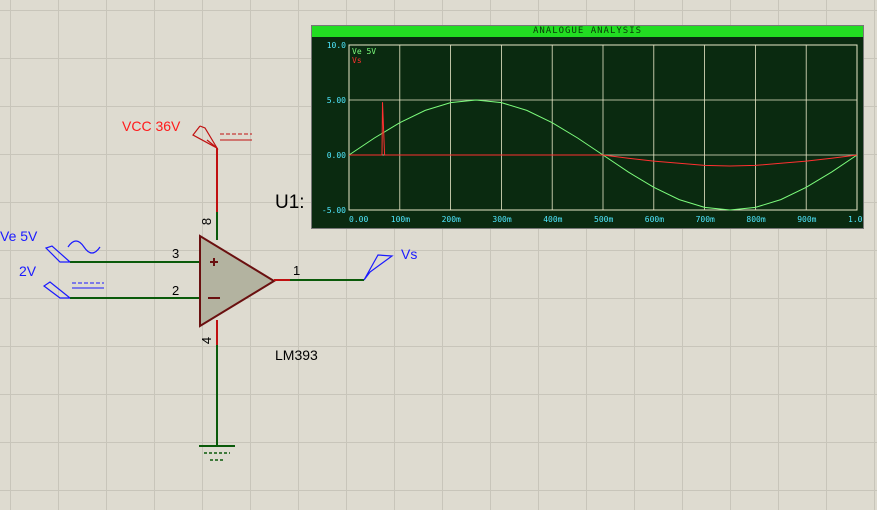 This screenshot has height=510, width=877. I want to click on x-tick-label: 300m, so click(501, 219).